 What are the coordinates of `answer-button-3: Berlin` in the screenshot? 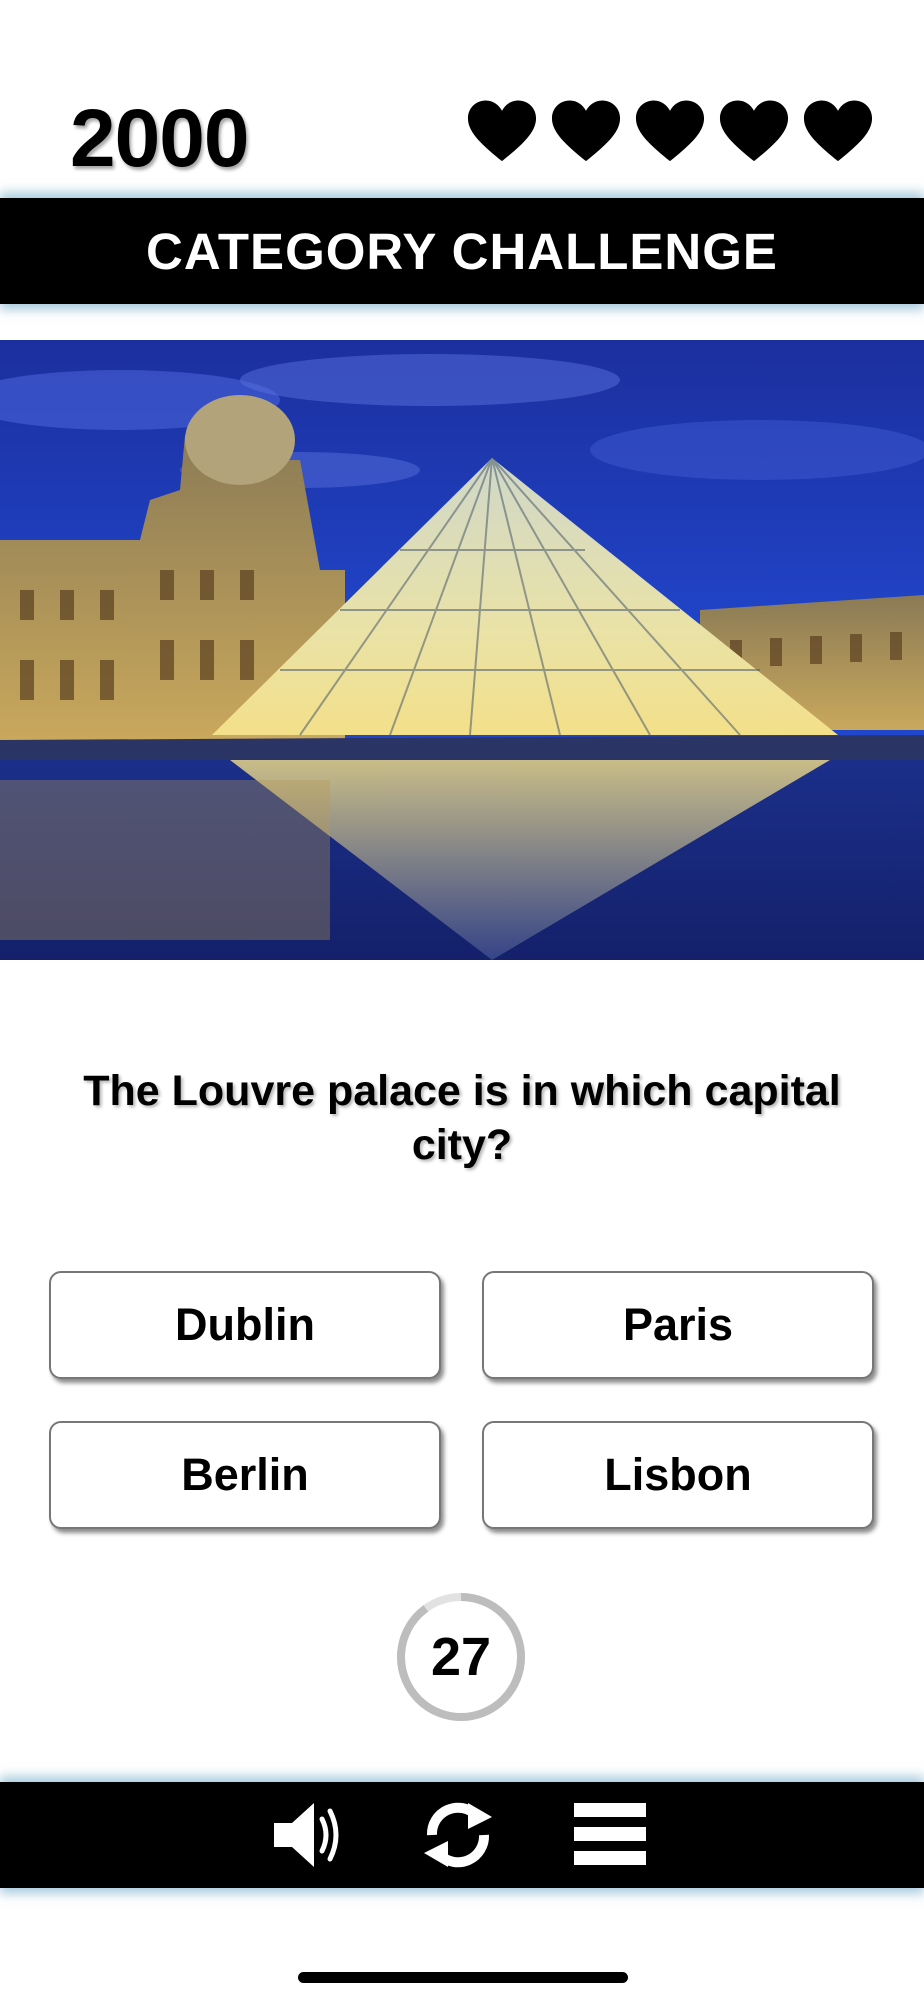 It's located at (245, 1475).